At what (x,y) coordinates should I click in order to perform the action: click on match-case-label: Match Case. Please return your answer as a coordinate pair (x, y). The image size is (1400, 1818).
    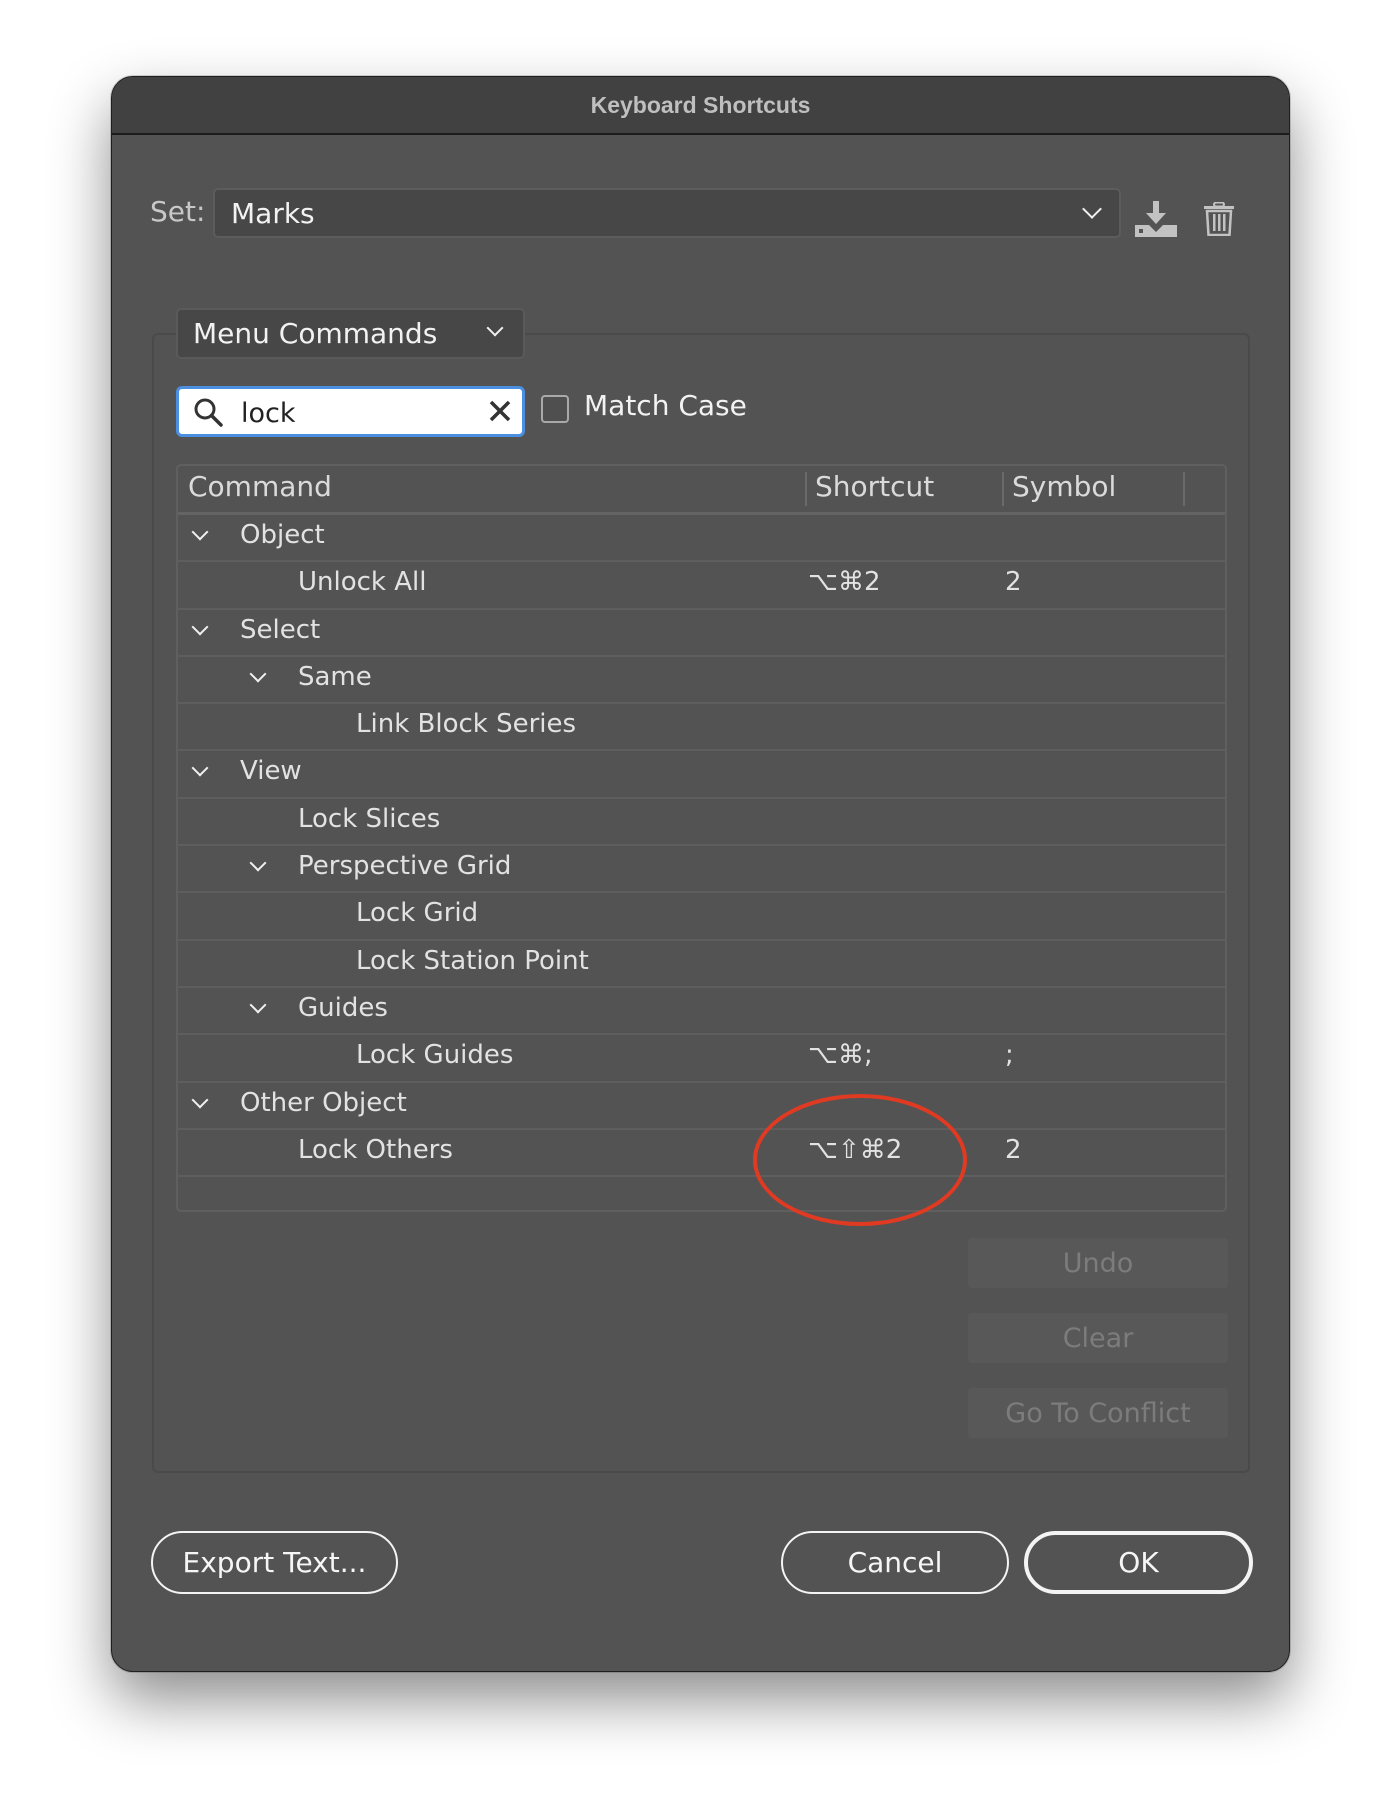
    Looking at the image, I should click on (665, 405).